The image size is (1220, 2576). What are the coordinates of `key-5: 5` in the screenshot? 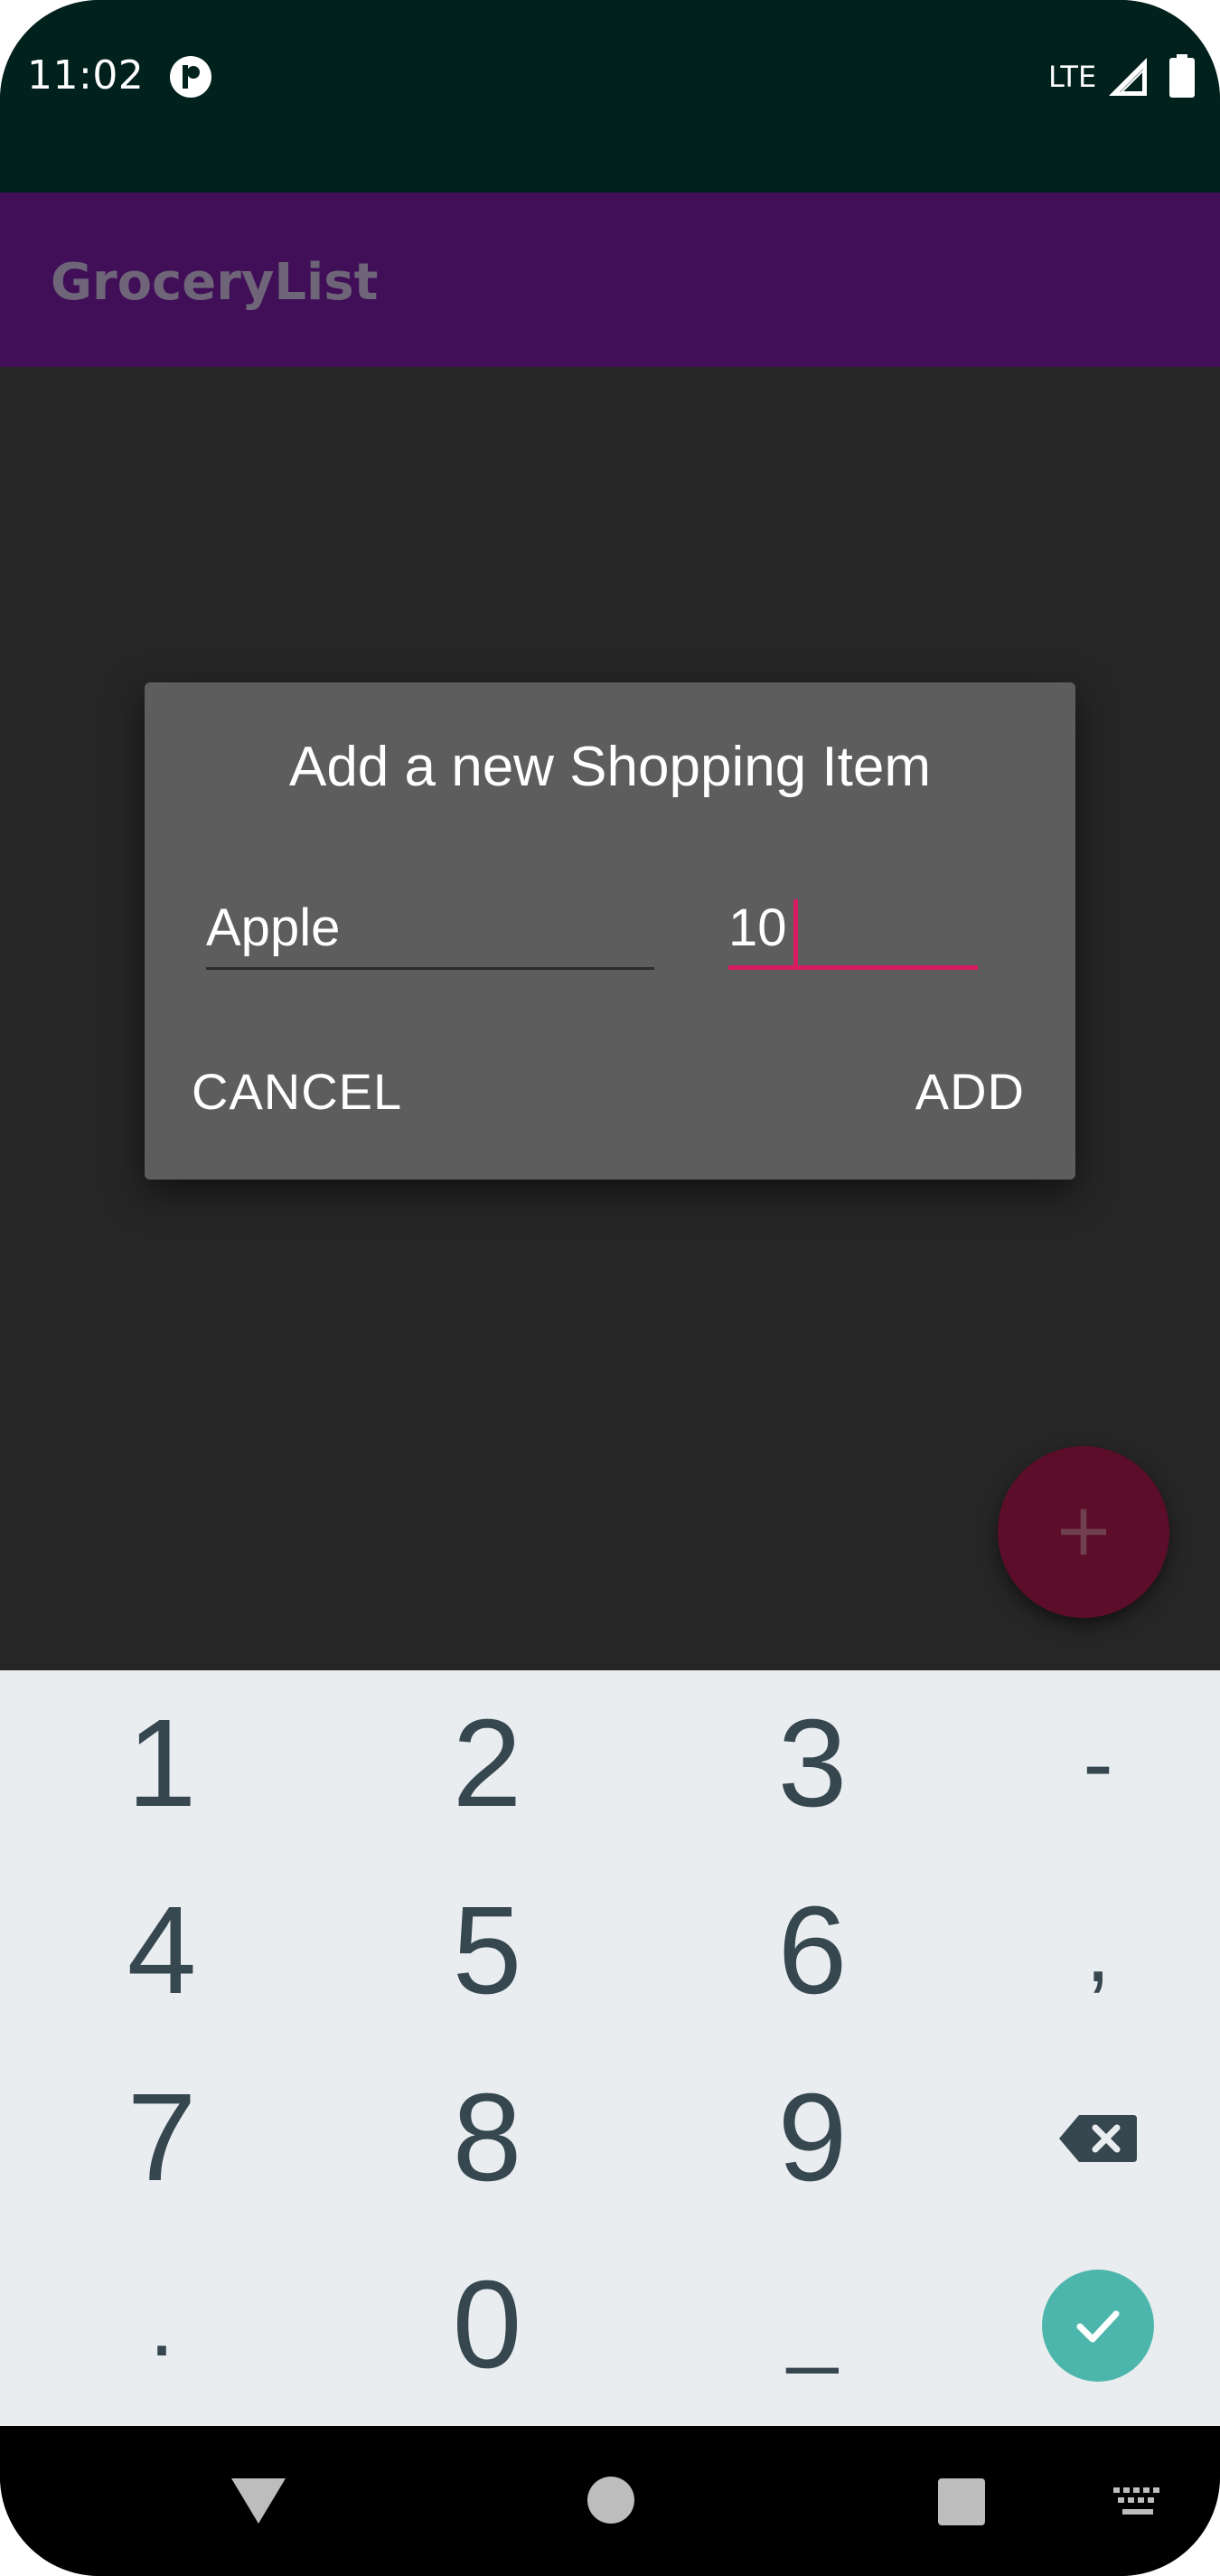 It's located at (487, 1951).